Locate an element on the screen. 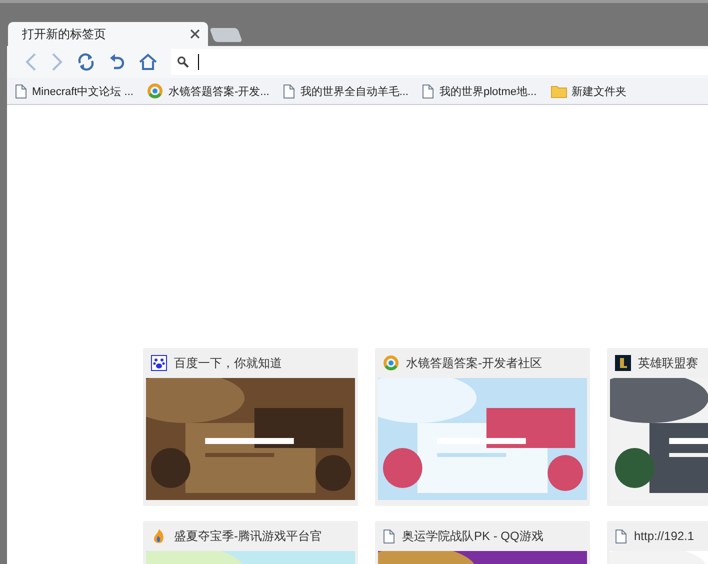 The width and height of the screenshot is (708, 564). browser-tab: 打开新的标签页 is located at coordinates (108, 34).